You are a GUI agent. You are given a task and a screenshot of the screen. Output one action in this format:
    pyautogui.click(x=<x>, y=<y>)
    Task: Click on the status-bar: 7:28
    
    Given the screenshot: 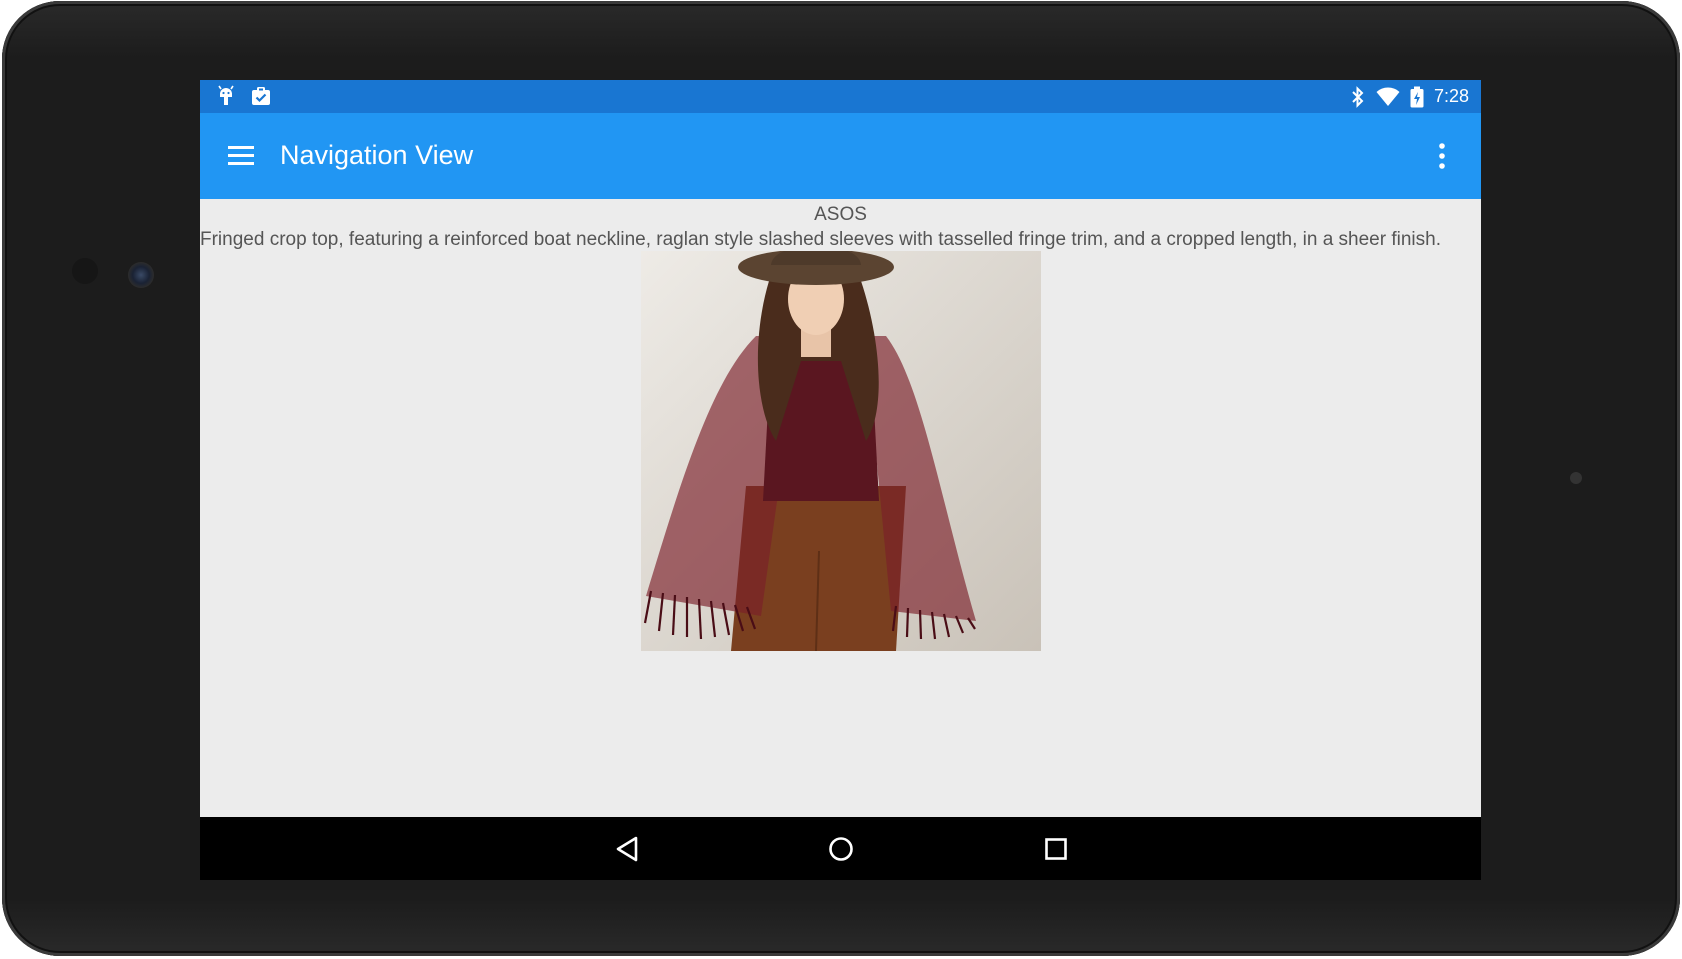 What is the action you would take?
    pyautogui.click(x=840, y=96)
    